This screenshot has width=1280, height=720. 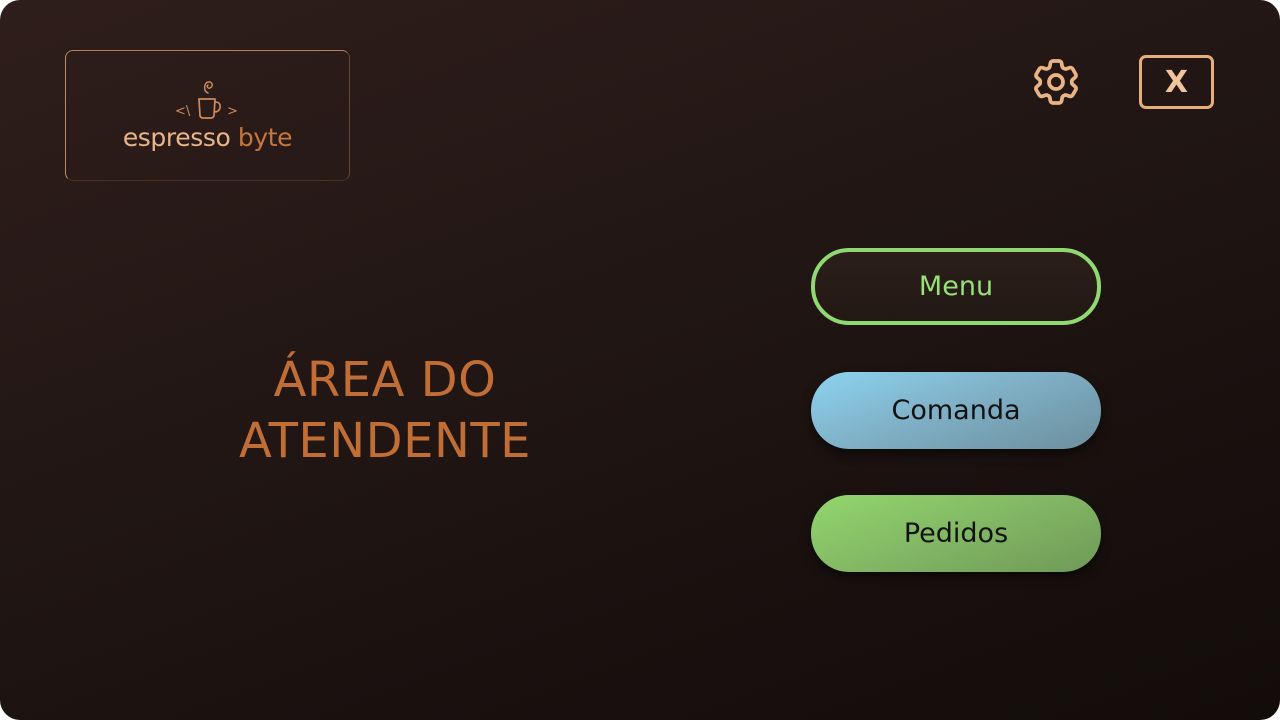 I want to click on pedidos-button-label: Pedidos, so click(x=956, y=533).